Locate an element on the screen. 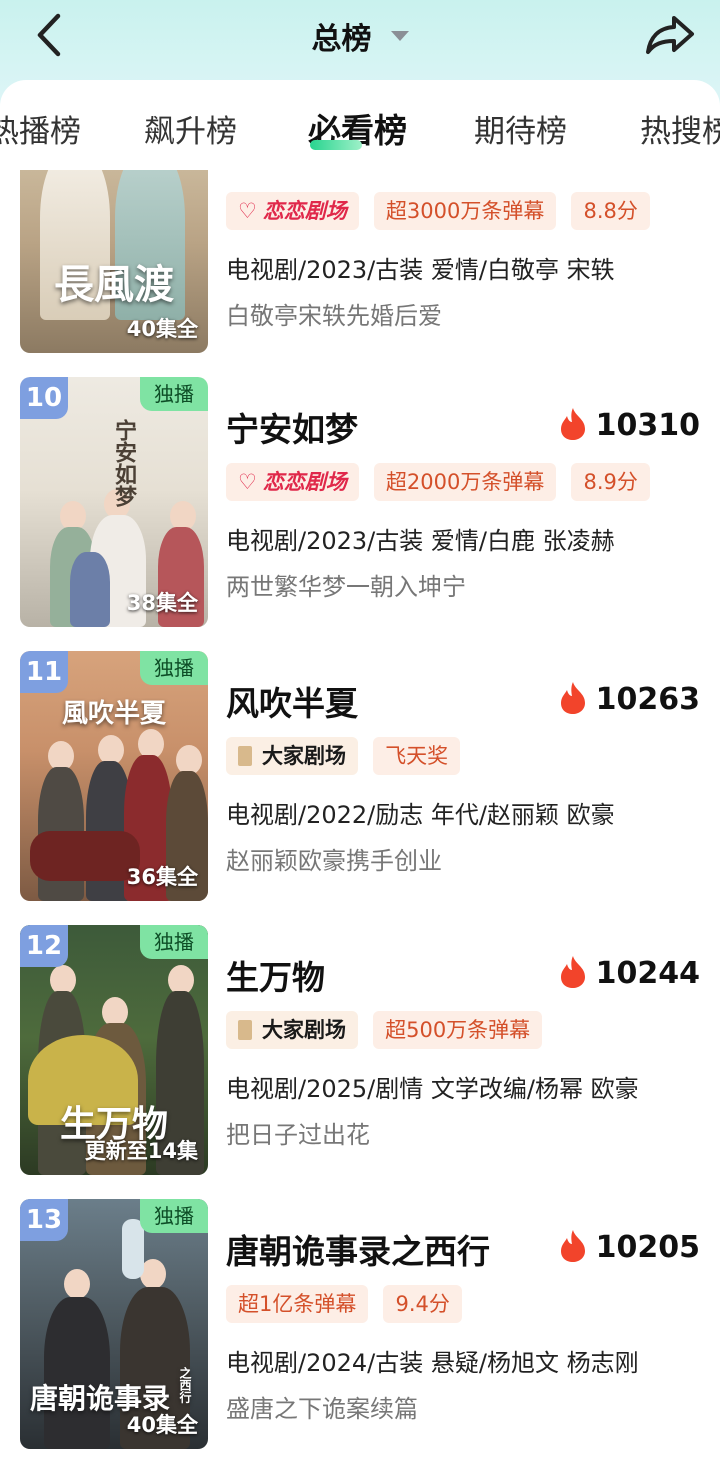  poster-title: 長風渡 is located at coordinates (114, 284).